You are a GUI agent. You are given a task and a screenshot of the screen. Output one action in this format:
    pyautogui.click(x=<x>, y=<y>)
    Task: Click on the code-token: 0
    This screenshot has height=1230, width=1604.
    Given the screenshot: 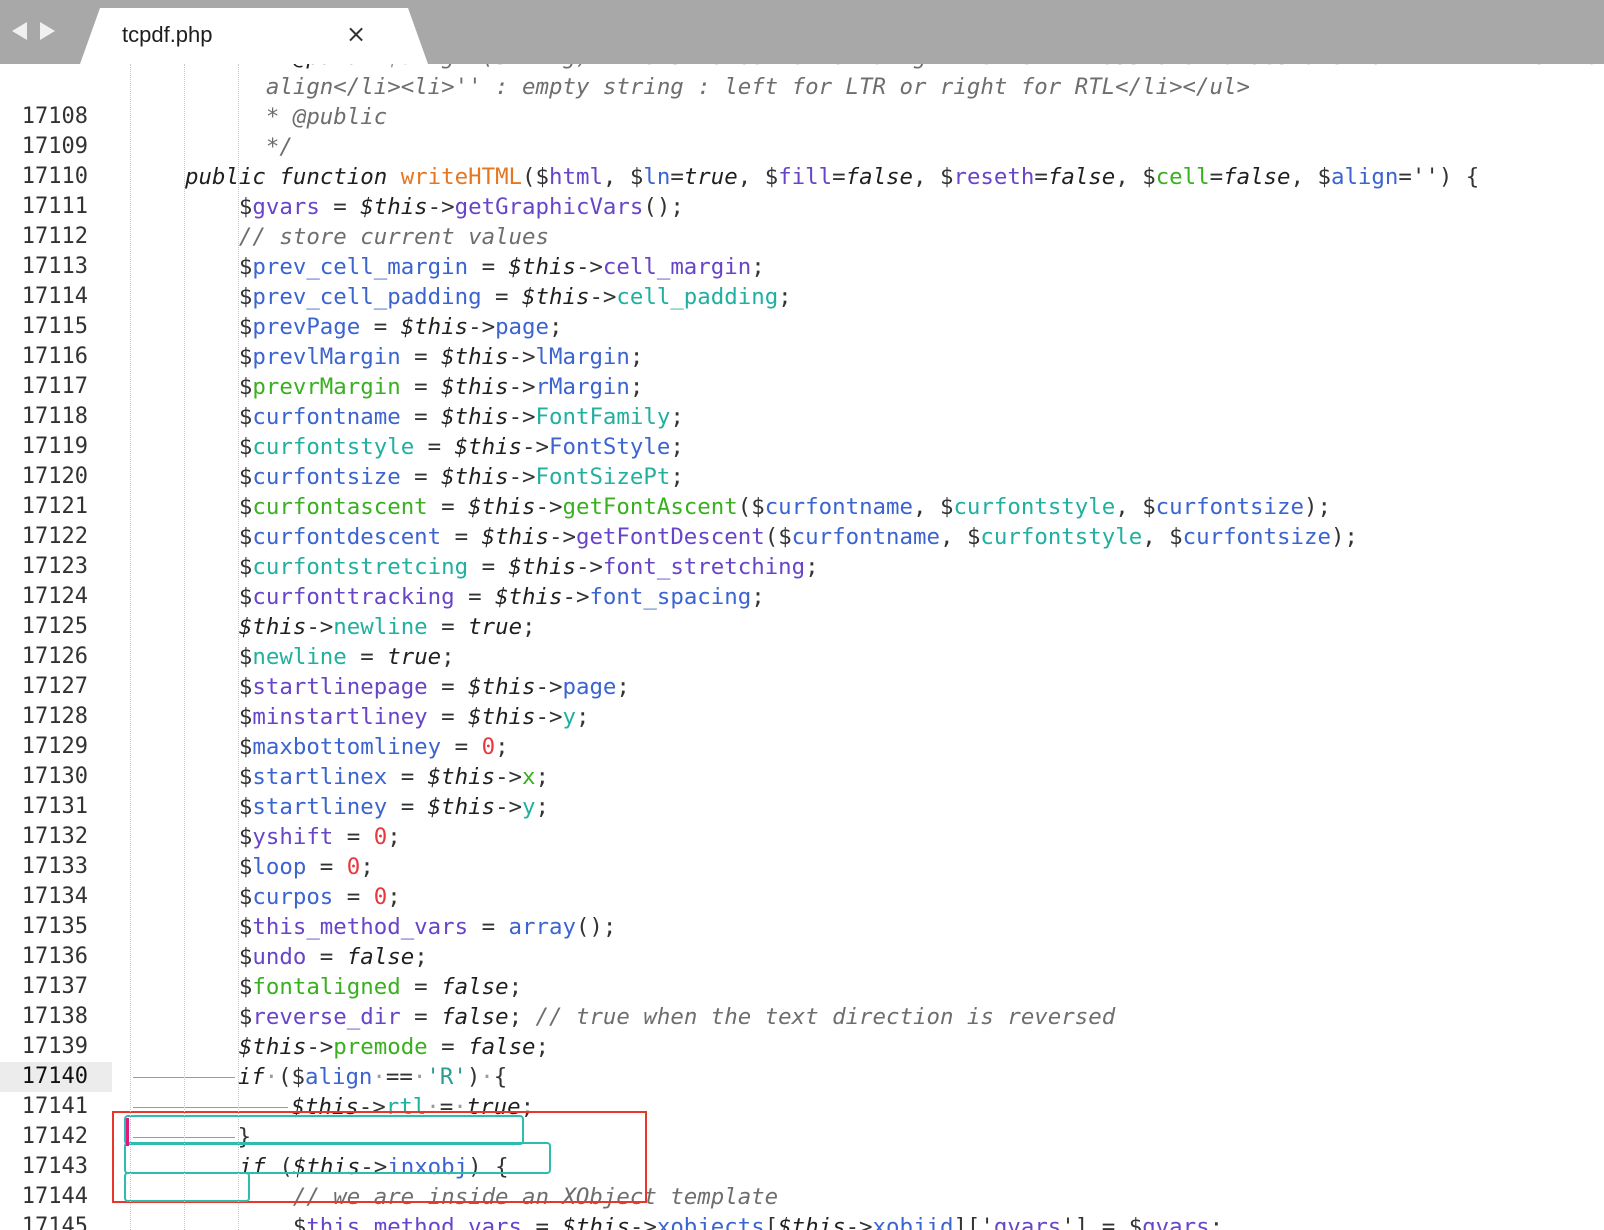 What is the action you would take?
    pyautogui.click(x=380, y=897)
    